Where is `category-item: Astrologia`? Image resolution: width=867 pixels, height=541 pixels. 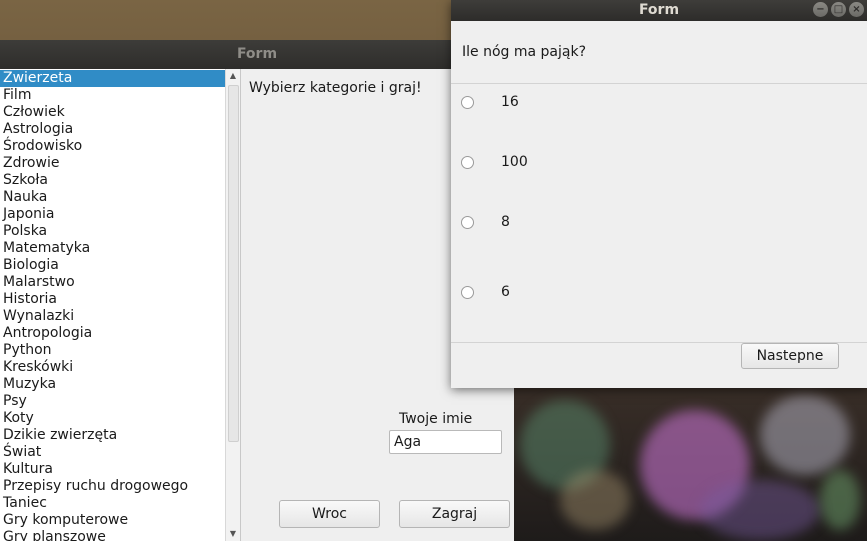 category-item: Astrologia is located at coordinates (113, 129).